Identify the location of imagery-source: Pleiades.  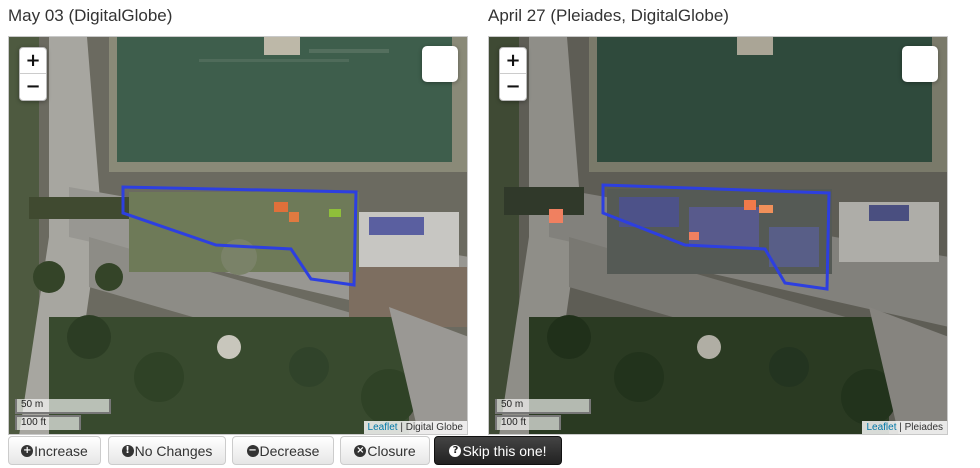
(923, 427).